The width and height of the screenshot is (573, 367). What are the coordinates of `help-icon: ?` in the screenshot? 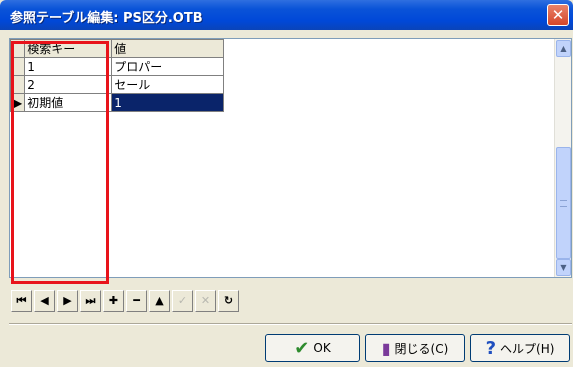 It's located at (491, 348).